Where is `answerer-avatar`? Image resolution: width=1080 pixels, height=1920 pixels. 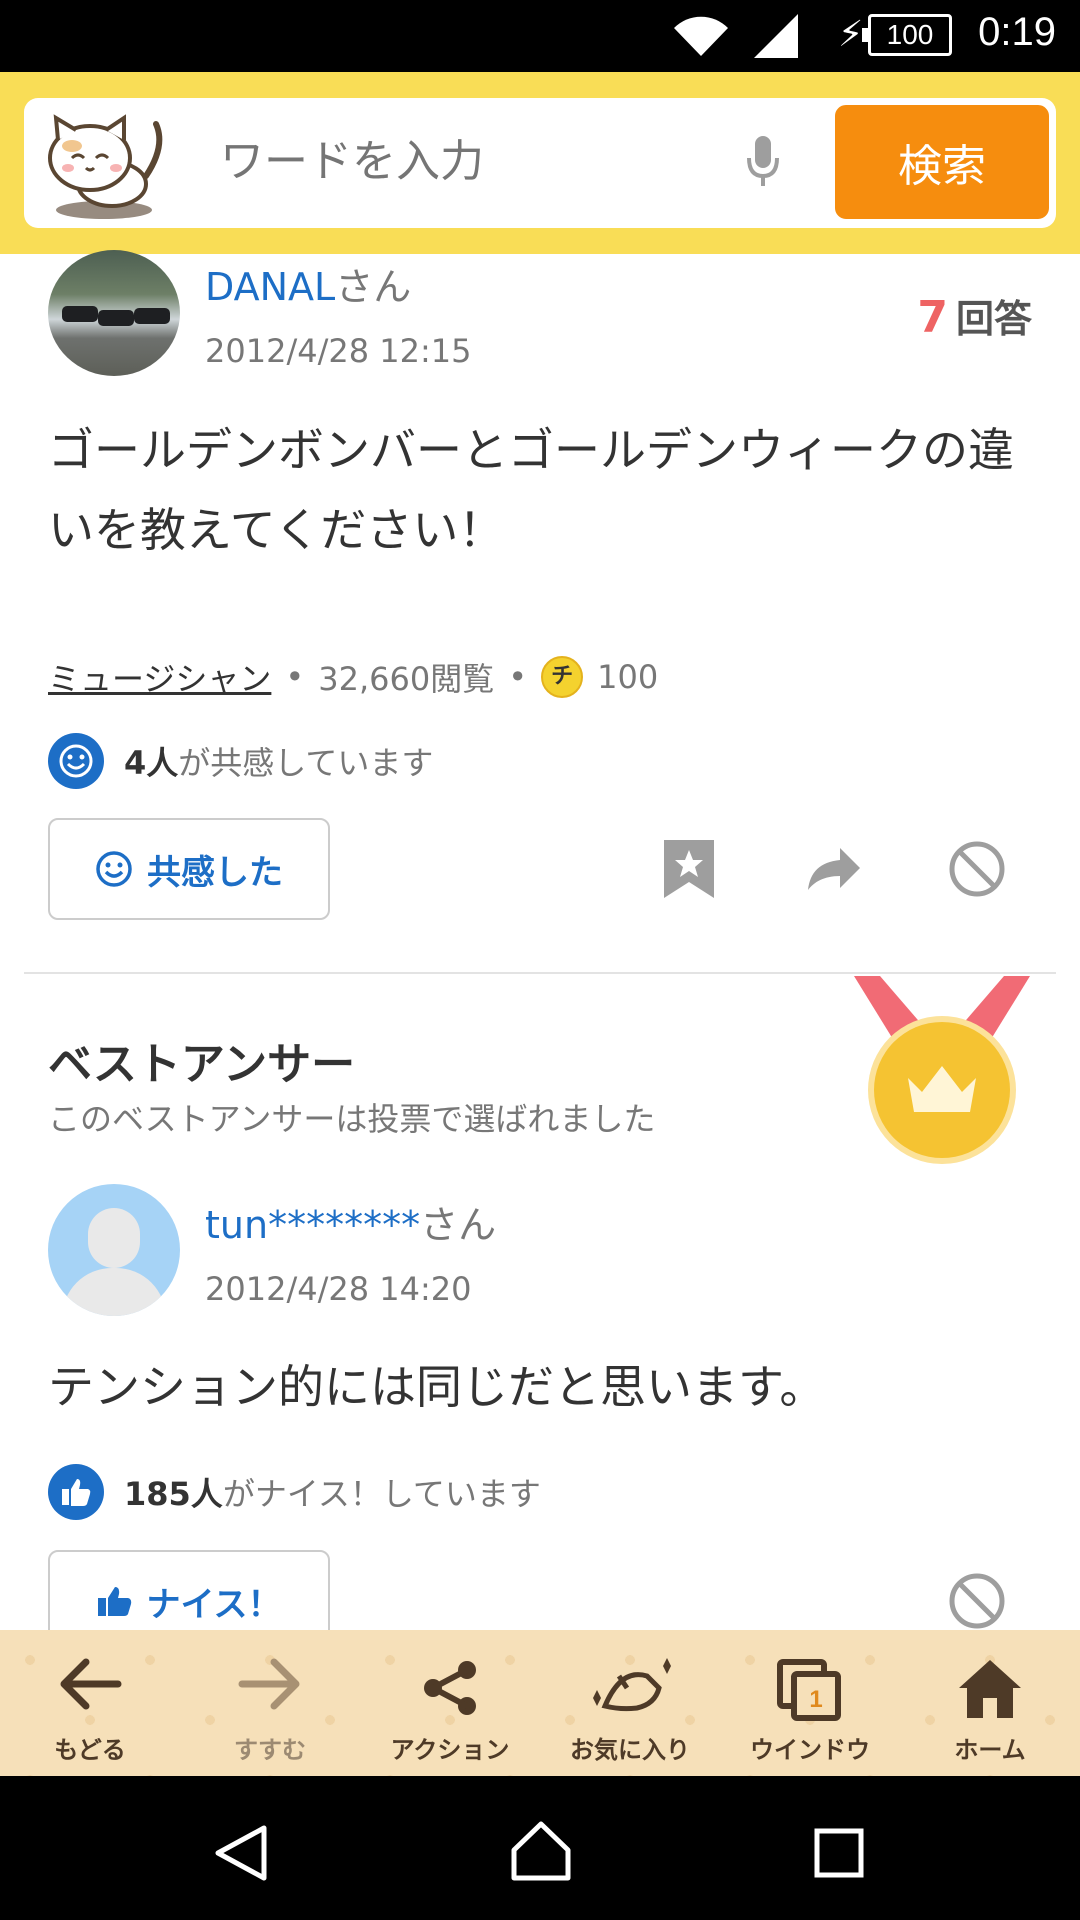 answerer-avatar is located at coordinates (114, 1250).